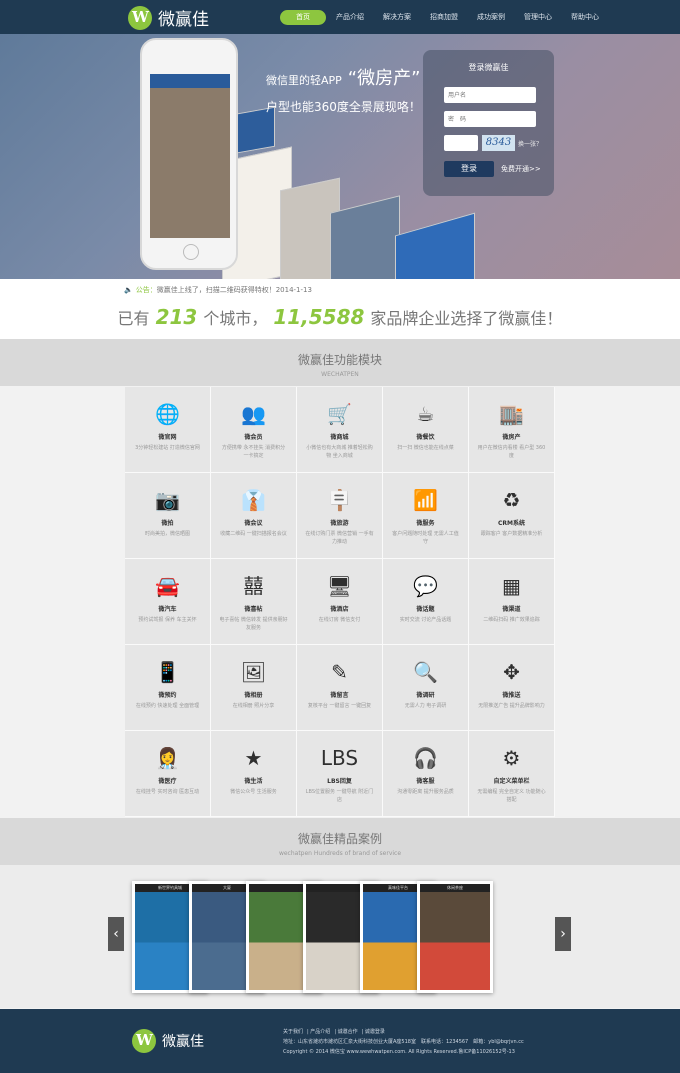 The image size is (680, 1073). I want to click on logo-icon, so click(144, 1041).